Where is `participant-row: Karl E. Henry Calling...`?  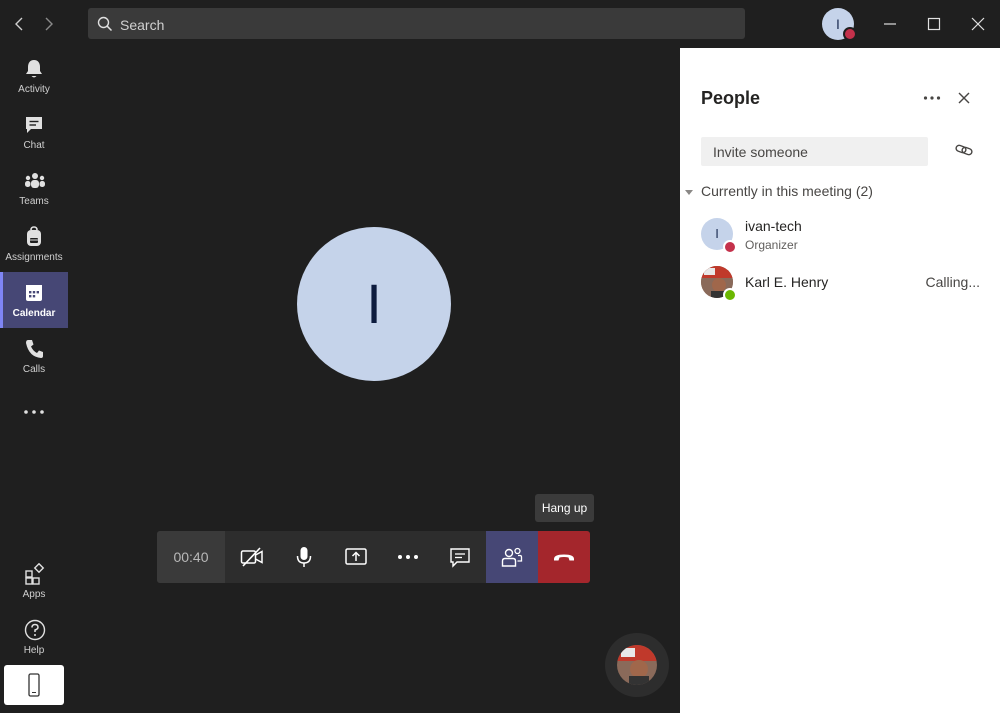
participant-row: Karl E. Henry Calling... is located at coordinates (846, 286).